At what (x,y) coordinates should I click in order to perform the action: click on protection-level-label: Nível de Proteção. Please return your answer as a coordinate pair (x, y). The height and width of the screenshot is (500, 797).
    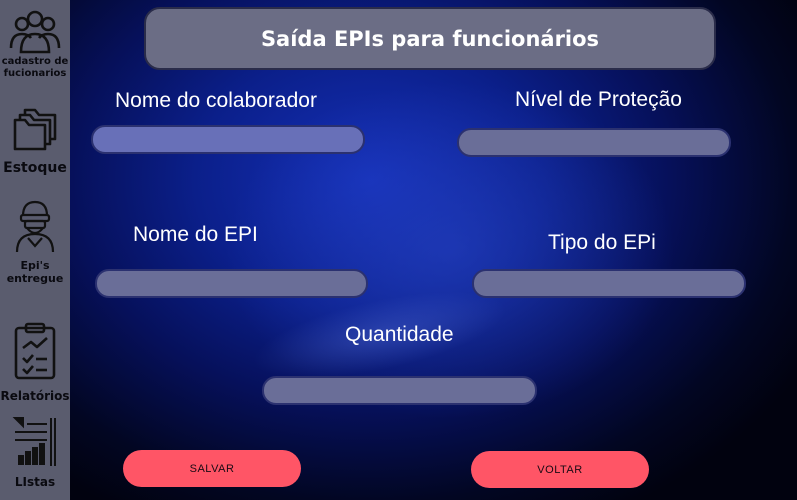
    Looking at the image, I should click on (598, 99).